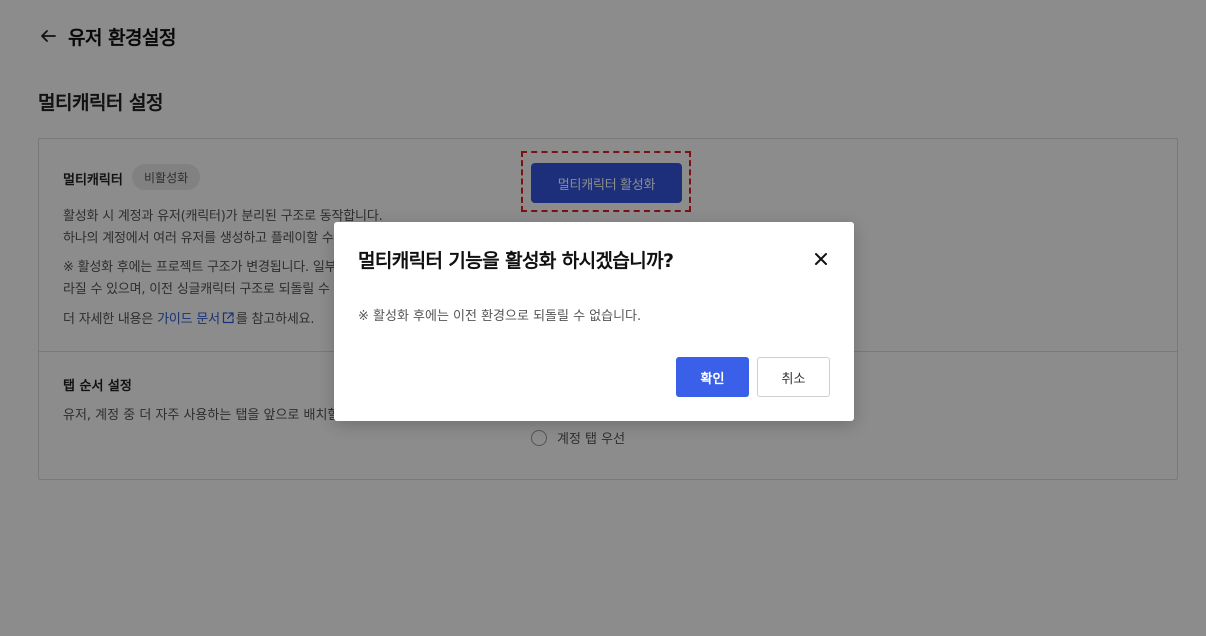 Image resolution: width=1206 pixels, height=636 pixels. Describe the element at coordinates (793, 377) in the screenshot. I see `cancel-button: 취소` at that location.